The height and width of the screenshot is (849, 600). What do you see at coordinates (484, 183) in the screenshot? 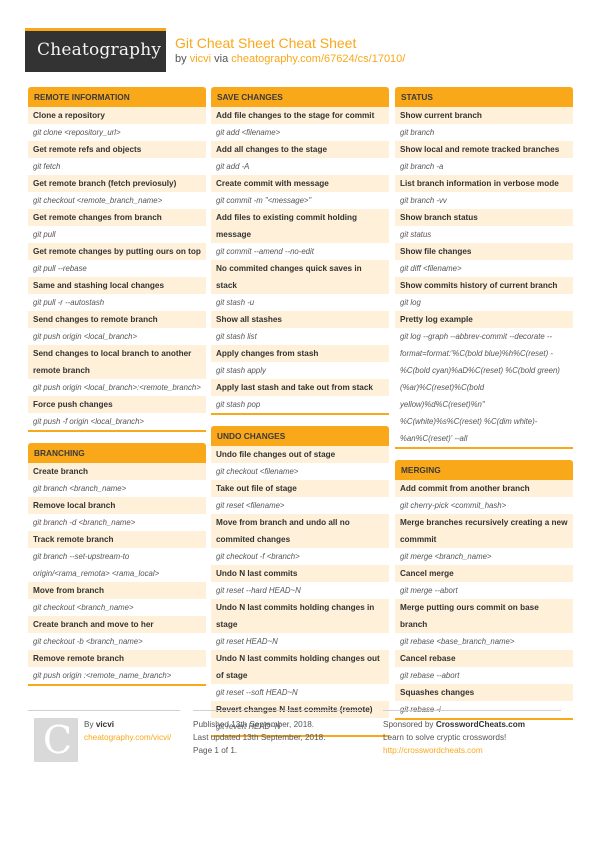
I see `command-description: List branch information in verbose mode` at bounding box center [484, 183].